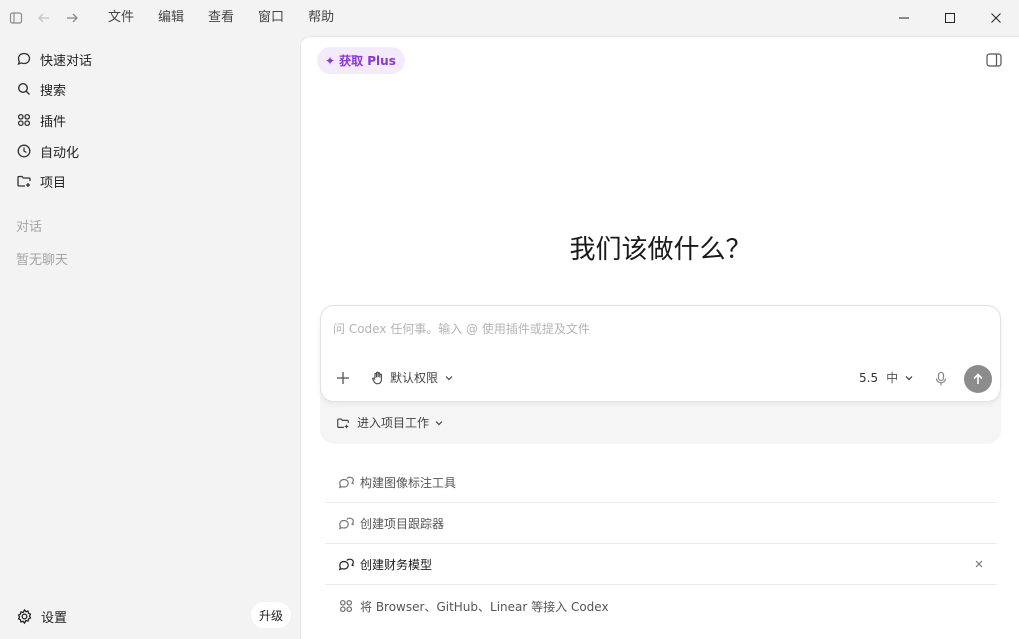 The width and height of the screenshot is (1019, 639). I want to click on menu-view: 查看, so click(221, 18).